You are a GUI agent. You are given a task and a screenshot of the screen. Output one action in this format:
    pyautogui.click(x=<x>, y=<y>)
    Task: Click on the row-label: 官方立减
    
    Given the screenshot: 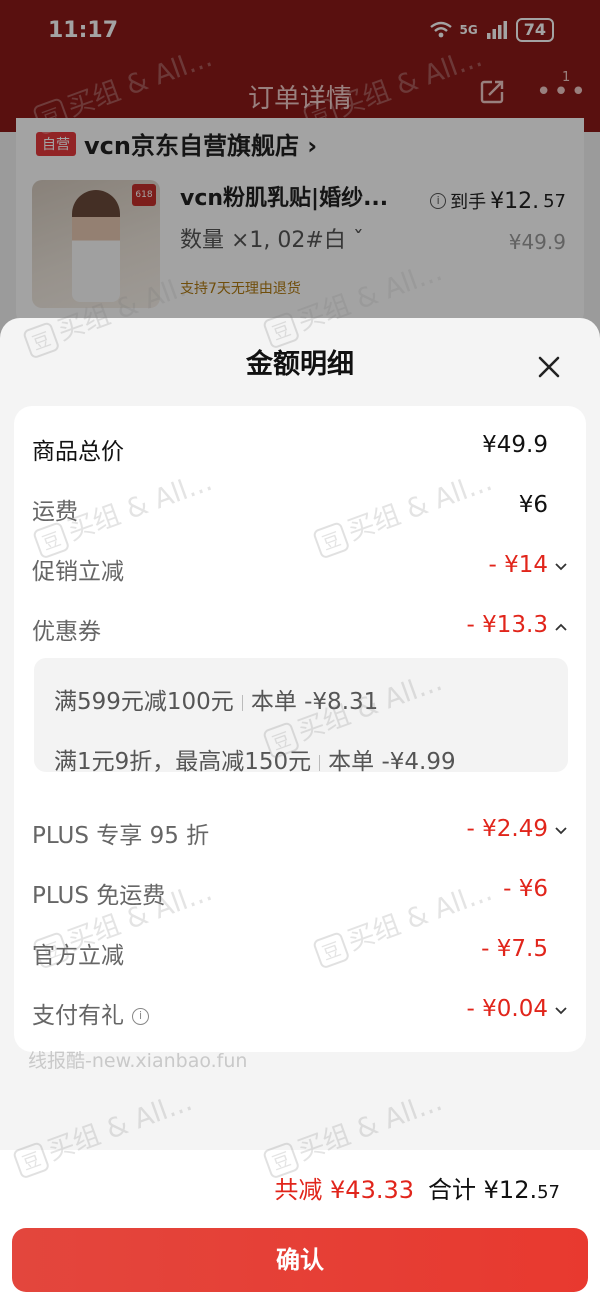 What is the action you would take?
    pyautogui.click(x=78, y=956)
    